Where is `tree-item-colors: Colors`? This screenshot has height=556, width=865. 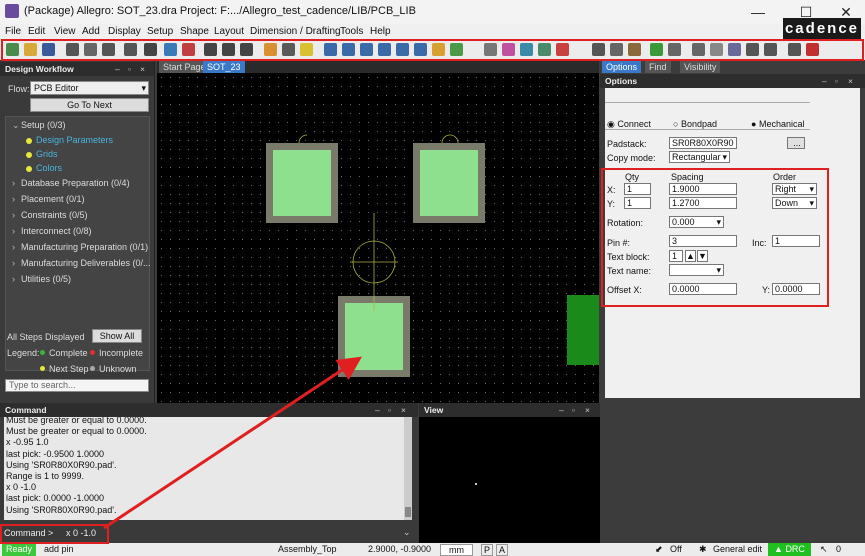 tree-item-colors: Colors is located at coordinates (44, 168).